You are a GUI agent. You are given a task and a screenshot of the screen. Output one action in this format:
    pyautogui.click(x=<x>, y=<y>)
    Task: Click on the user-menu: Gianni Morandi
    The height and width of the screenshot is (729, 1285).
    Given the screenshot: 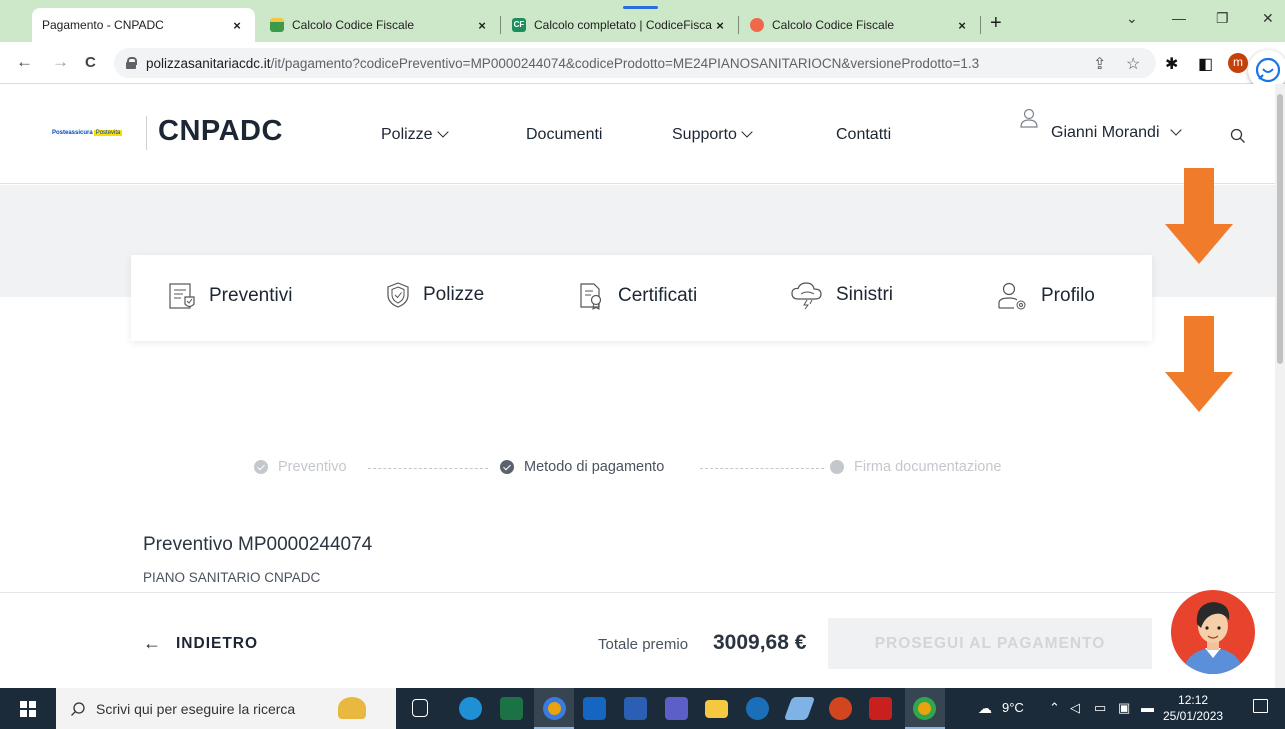 What is the action you would take?
    pyautogui.click(x=1116, y=133)
    